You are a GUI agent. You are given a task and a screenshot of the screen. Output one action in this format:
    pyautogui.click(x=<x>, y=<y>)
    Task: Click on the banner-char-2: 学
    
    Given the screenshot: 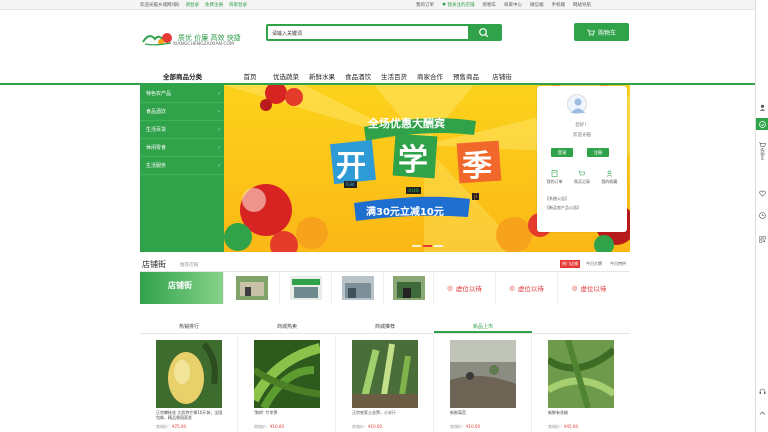 What is the action you would take?
    pyautogui.click(x=413, y=160)
    